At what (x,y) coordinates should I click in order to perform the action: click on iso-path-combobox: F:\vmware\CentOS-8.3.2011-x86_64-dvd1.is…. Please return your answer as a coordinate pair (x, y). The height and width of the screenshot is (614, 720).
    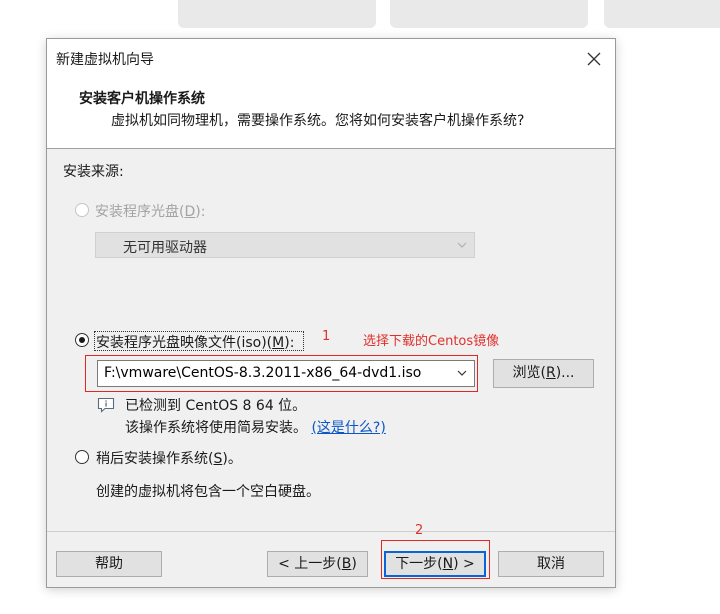
    Looking at the image, I should click on (286, 373).